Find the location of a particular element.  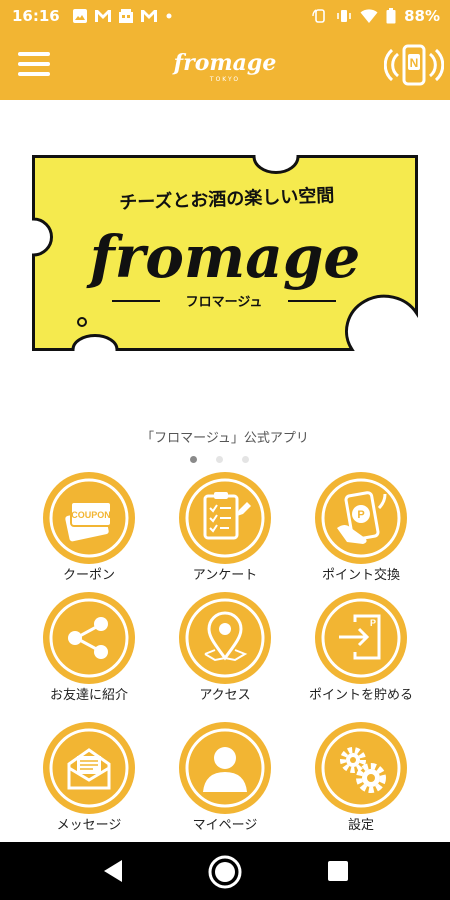

menu-item-point-exchange: P ポイント交換 is located at coordinates (361, 532).